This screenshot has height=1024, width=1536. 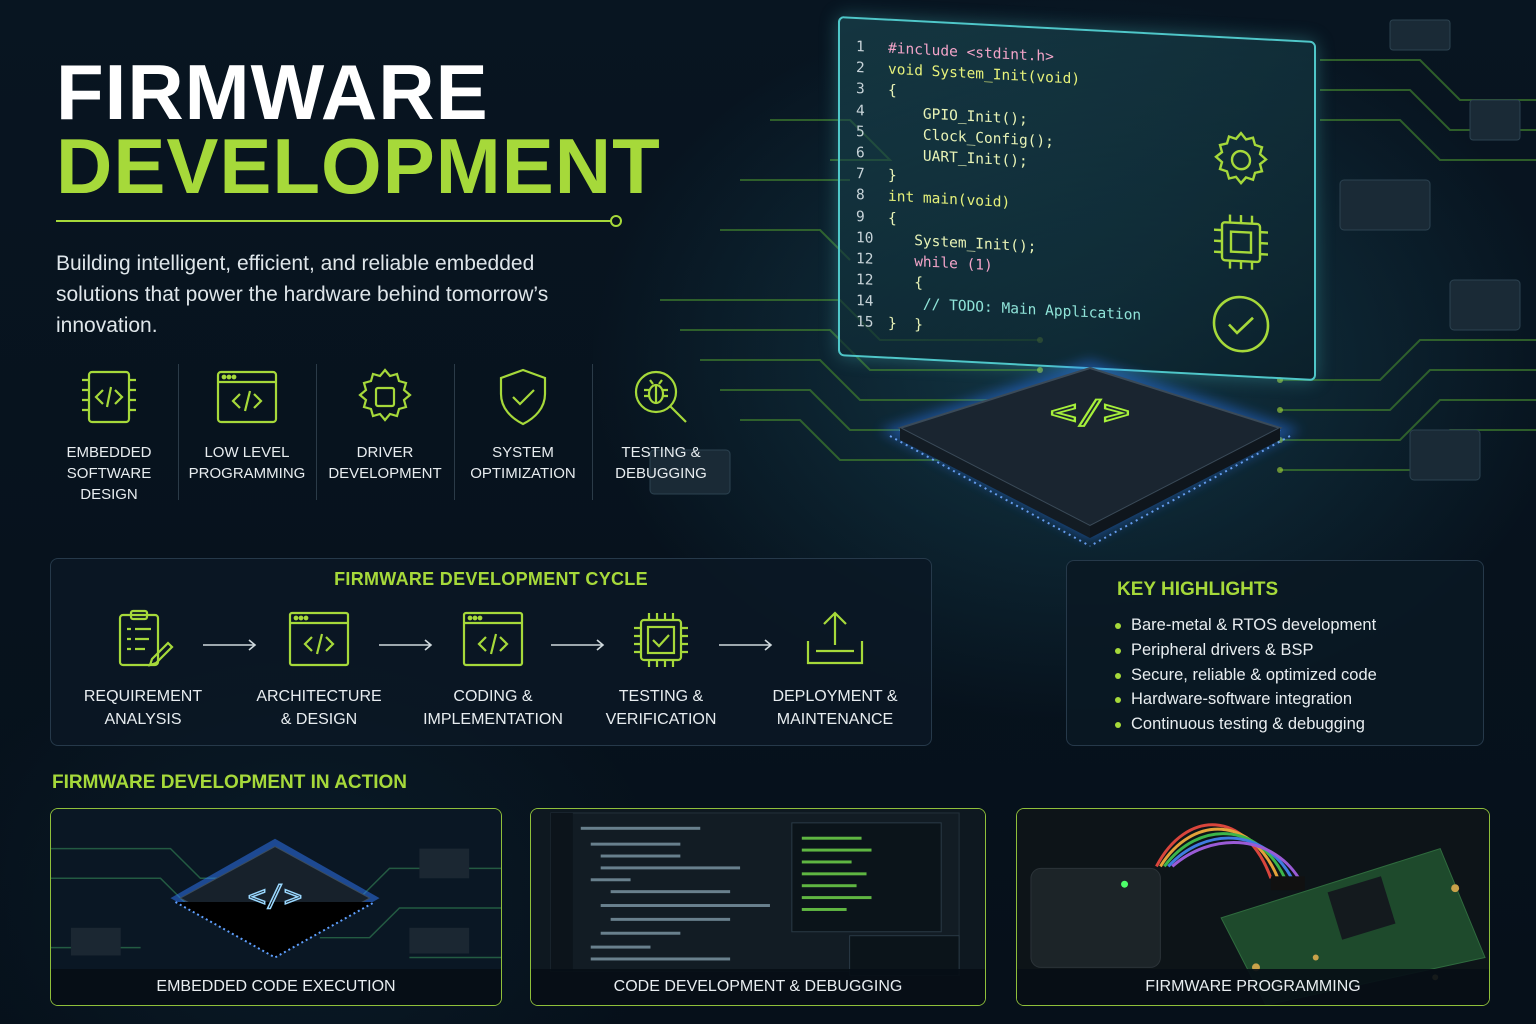 What do you see at coordinates (758, 987) in the screenshot?
I see `card-caption: CODE DEVELOPMENT & DEBUGGING` at bounding box center [758, 987].